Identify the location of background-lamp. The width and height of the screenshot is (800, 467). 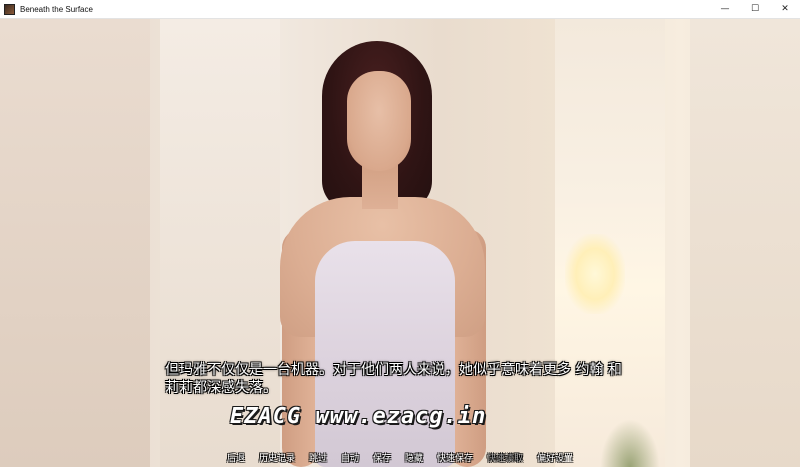
(595, 274).